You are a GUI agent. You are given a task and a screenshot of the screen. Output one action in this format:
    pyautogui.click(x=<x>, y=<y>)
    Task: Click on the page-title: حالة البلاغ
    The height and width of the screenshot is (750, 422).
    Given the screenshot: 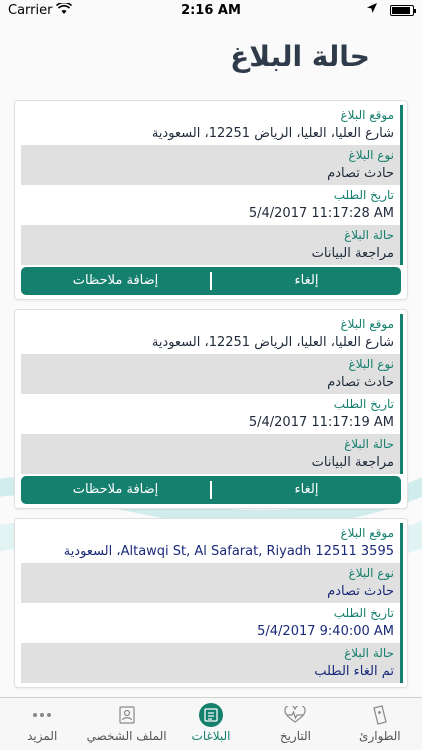 What is the action you would take?
    pyautogui.click(x=300, y=56)
    